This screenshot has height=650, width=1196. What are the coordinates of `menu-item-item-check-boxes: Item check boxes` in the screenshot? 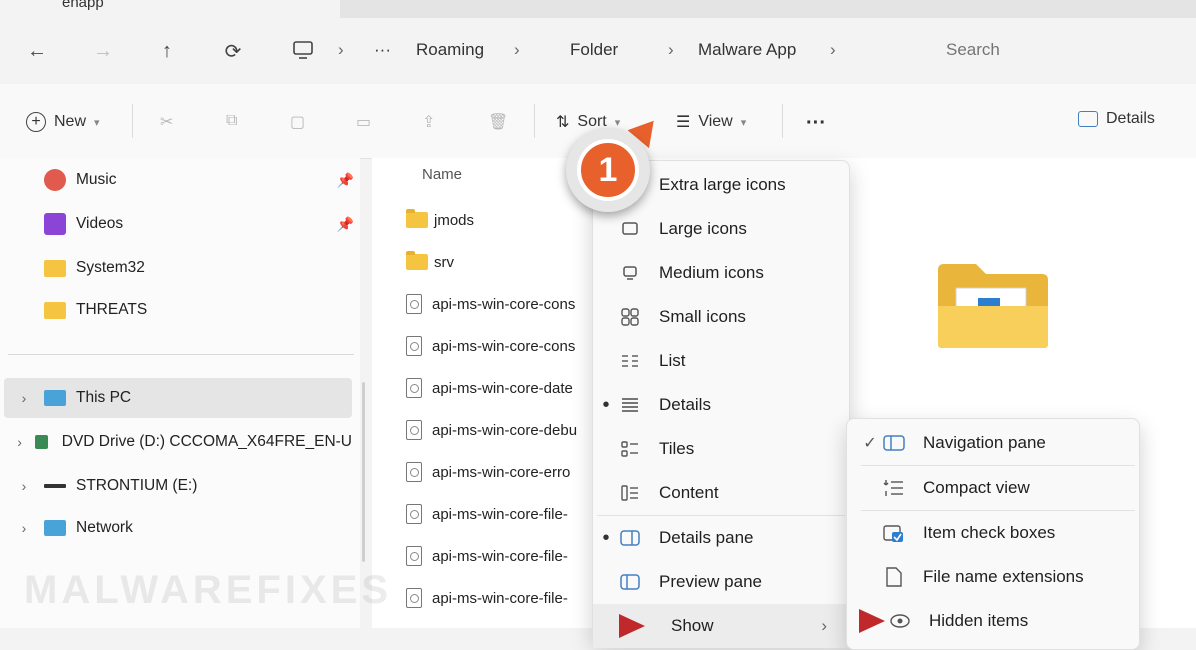 It's located at (998, 533).